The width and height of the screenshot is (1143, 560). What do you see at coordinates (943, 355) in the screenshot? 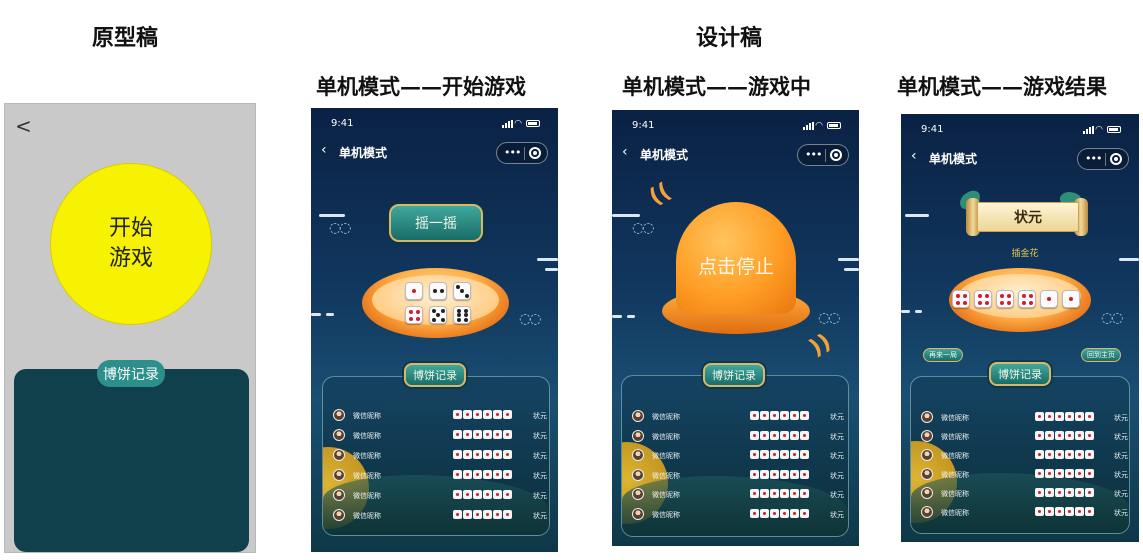
I see `play-again-button: 再来一局` at bounding box center [943, 355].